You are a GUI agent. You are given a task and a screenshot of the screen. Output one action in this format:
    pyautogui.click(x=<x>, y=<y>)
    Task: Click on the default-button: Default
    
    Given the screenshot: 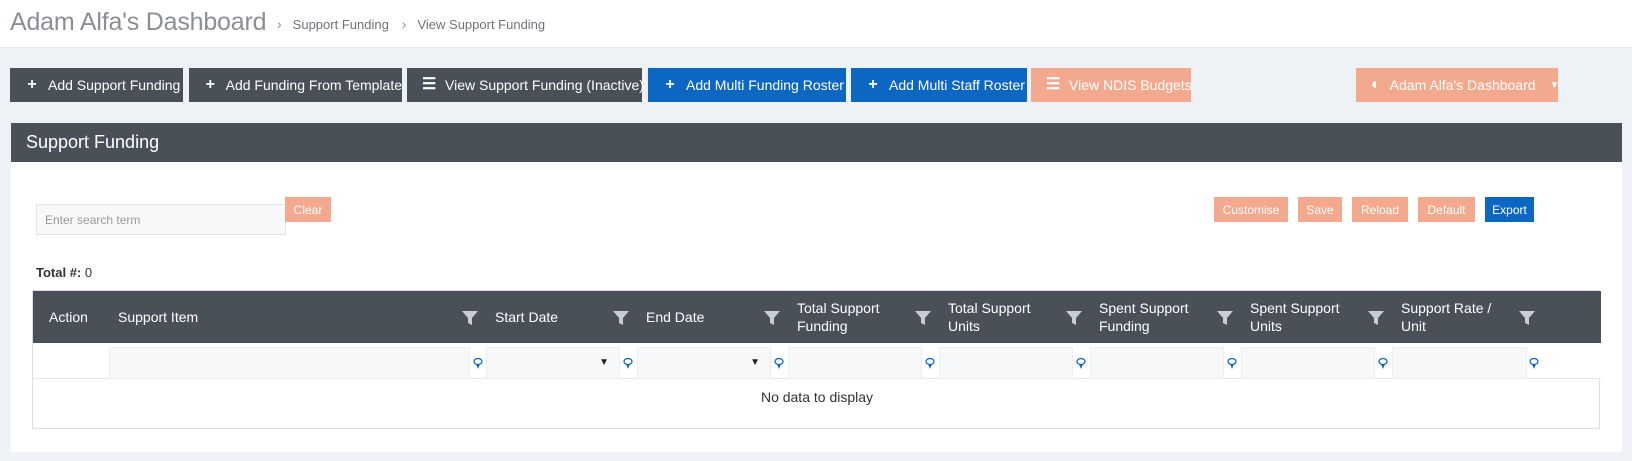 What is the action you would take?
    pyautogui.click(x=1446, y=209)
    